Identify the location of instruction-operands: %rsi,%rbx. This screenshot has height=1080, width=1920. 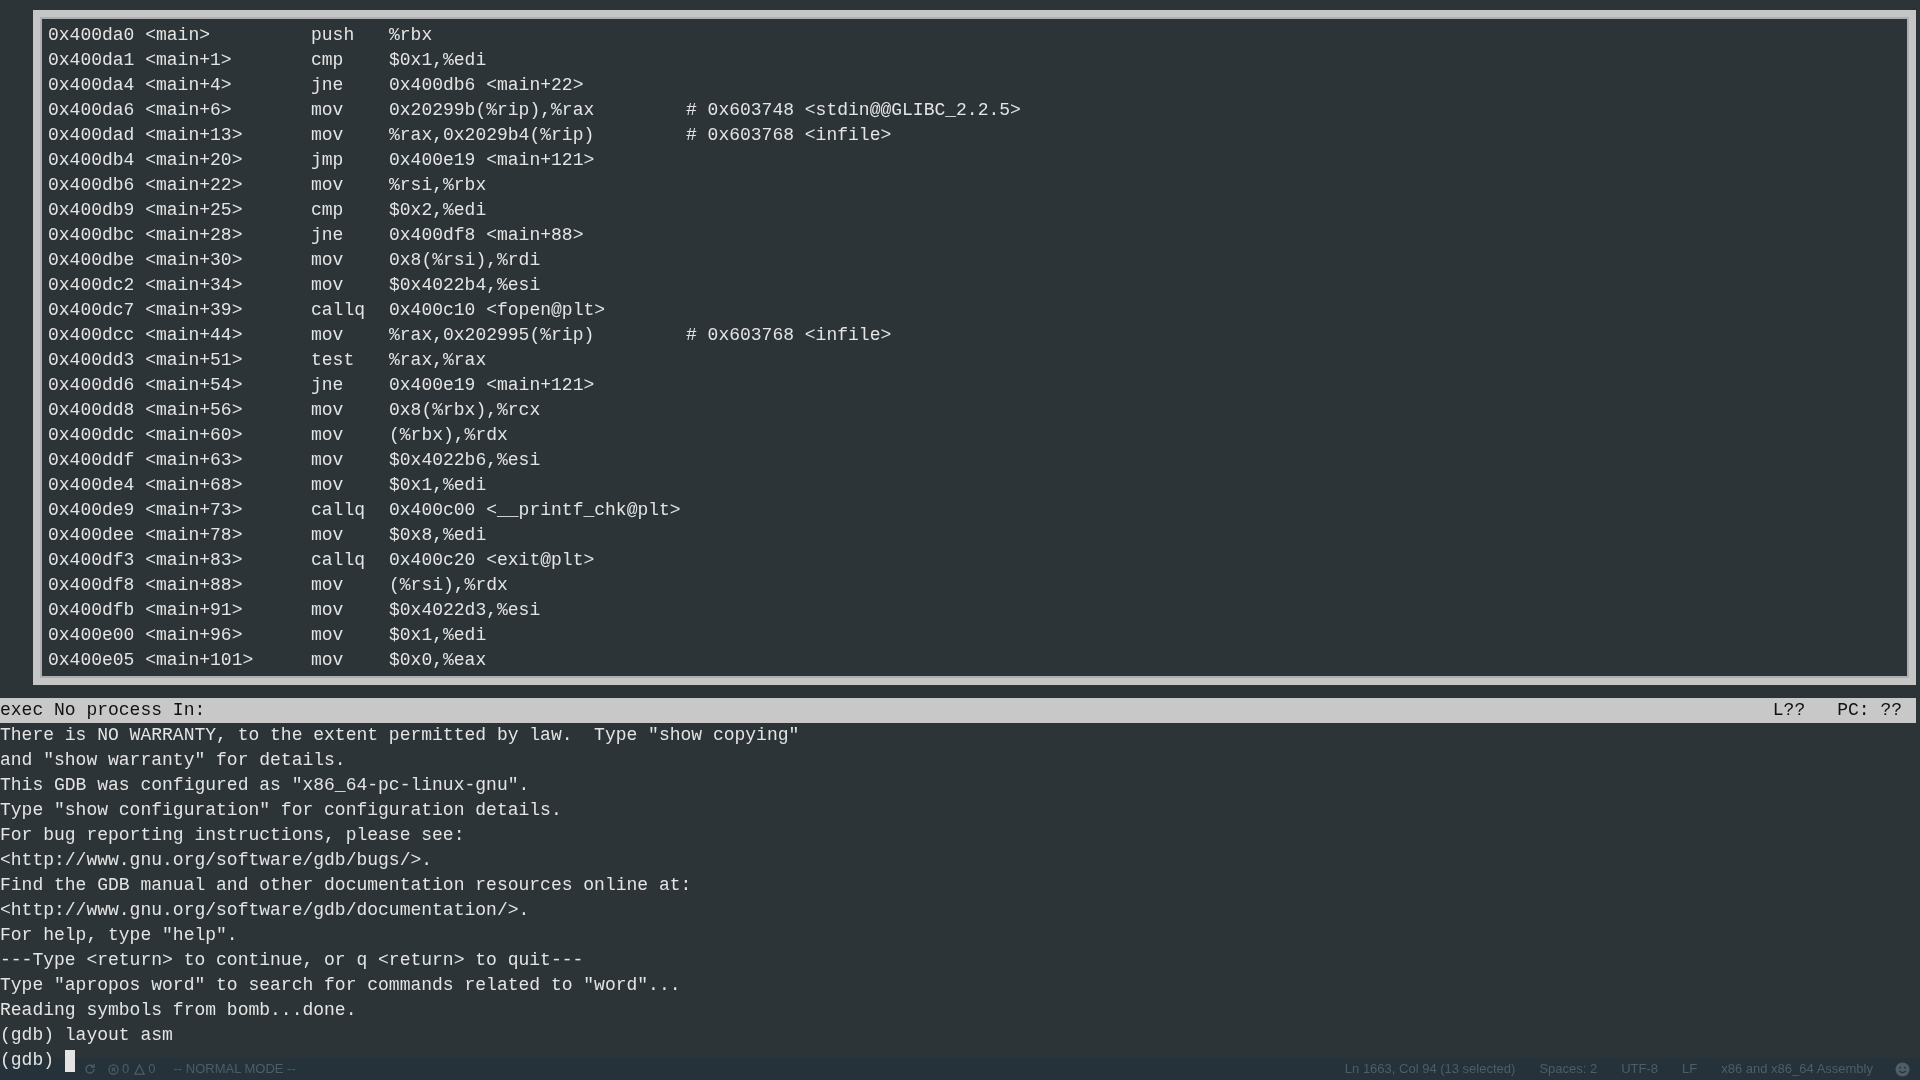
(438, 185).